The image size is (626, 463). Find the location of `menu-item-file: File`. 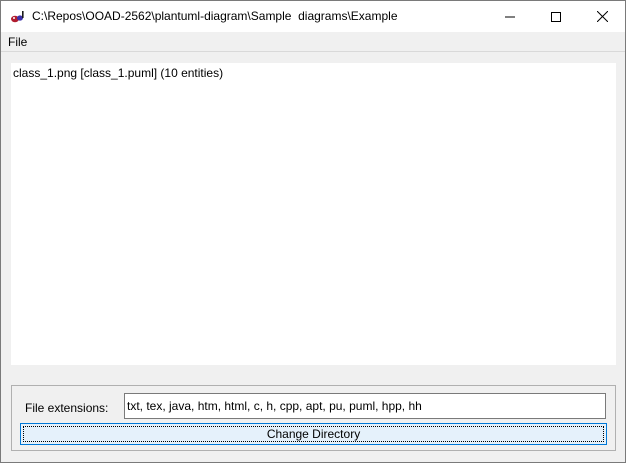

menu-item-file: File is located at coordinates (17, 42).